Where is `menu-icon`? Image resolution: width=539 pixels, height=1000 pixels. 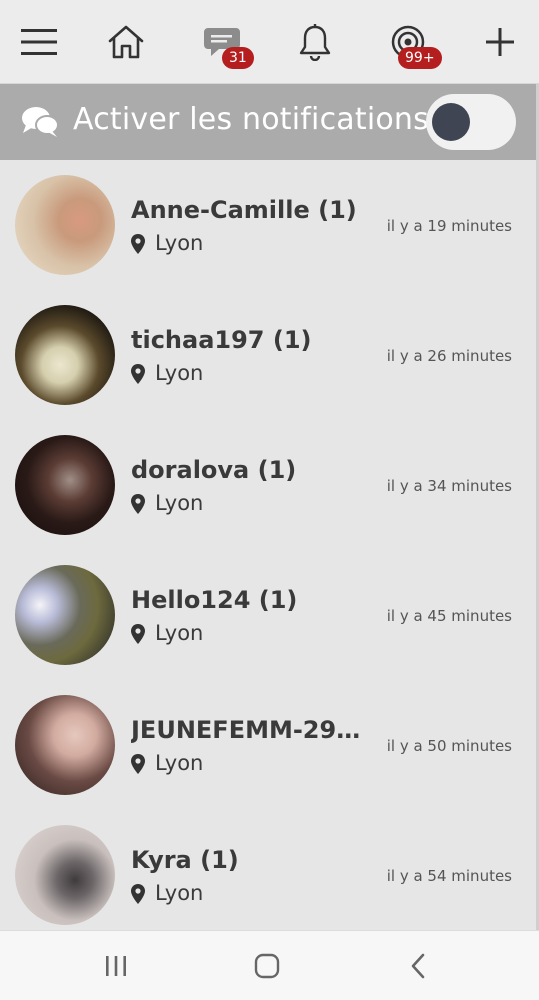
menu-icon is located at coordinates (39, 42).